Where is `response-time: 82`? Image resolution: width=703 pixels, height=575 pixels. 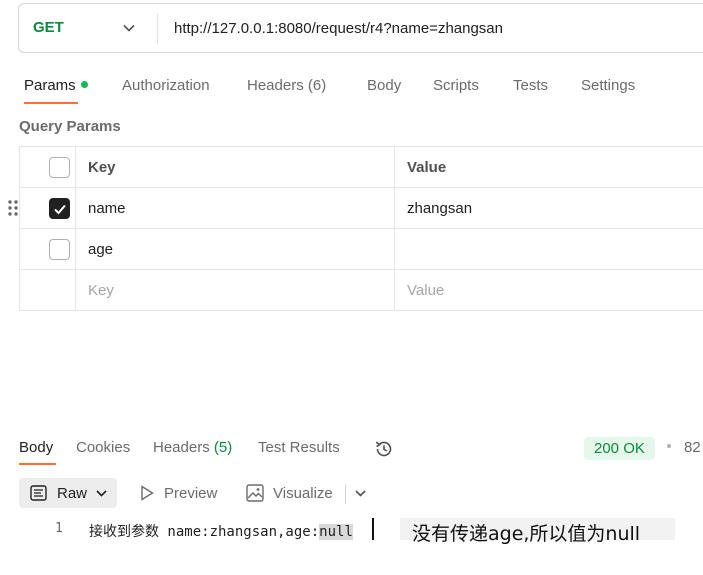
response-time: 82 is located at coordinates (692, 447).